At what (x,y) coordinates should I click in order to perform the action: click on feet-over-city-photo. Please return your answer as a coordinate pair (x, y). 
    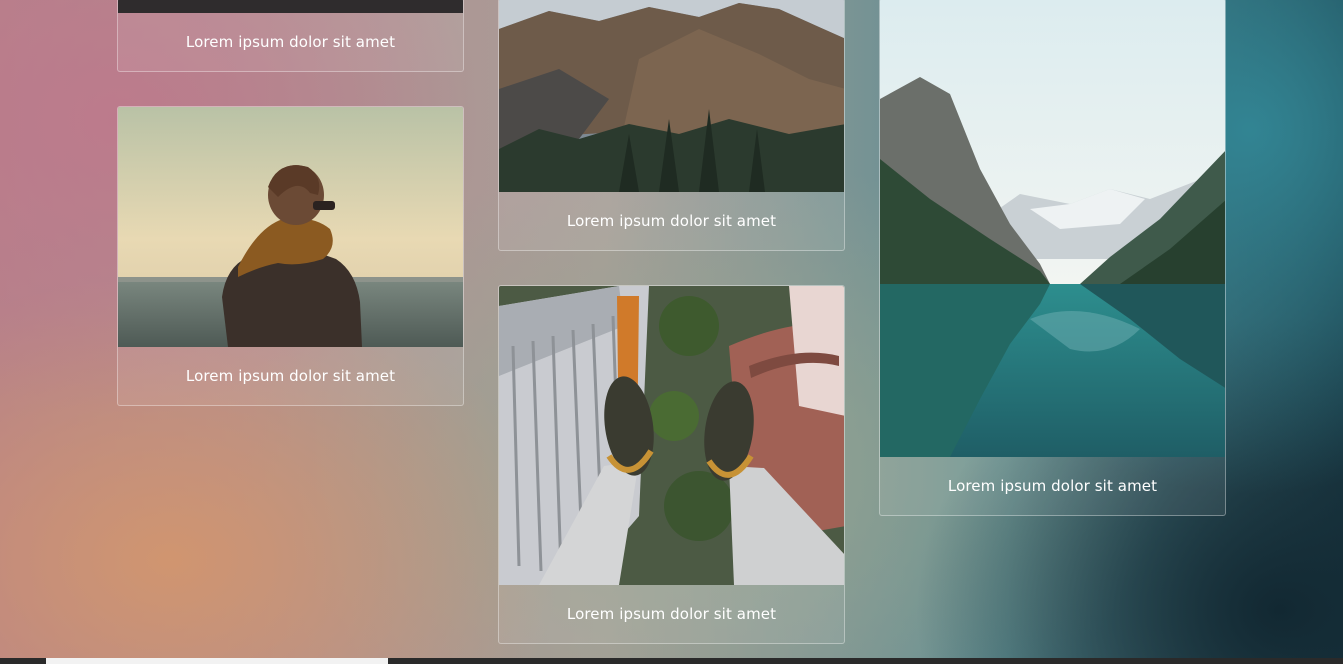
    Looking at the image, I should click on (671, 435).